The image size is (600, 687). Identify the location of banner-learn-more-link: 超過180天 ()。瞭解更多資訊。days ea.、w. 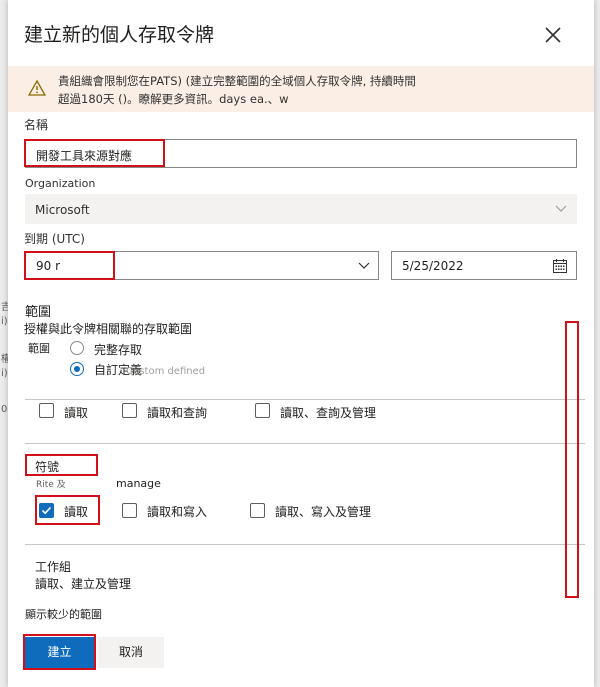
(288, 99).